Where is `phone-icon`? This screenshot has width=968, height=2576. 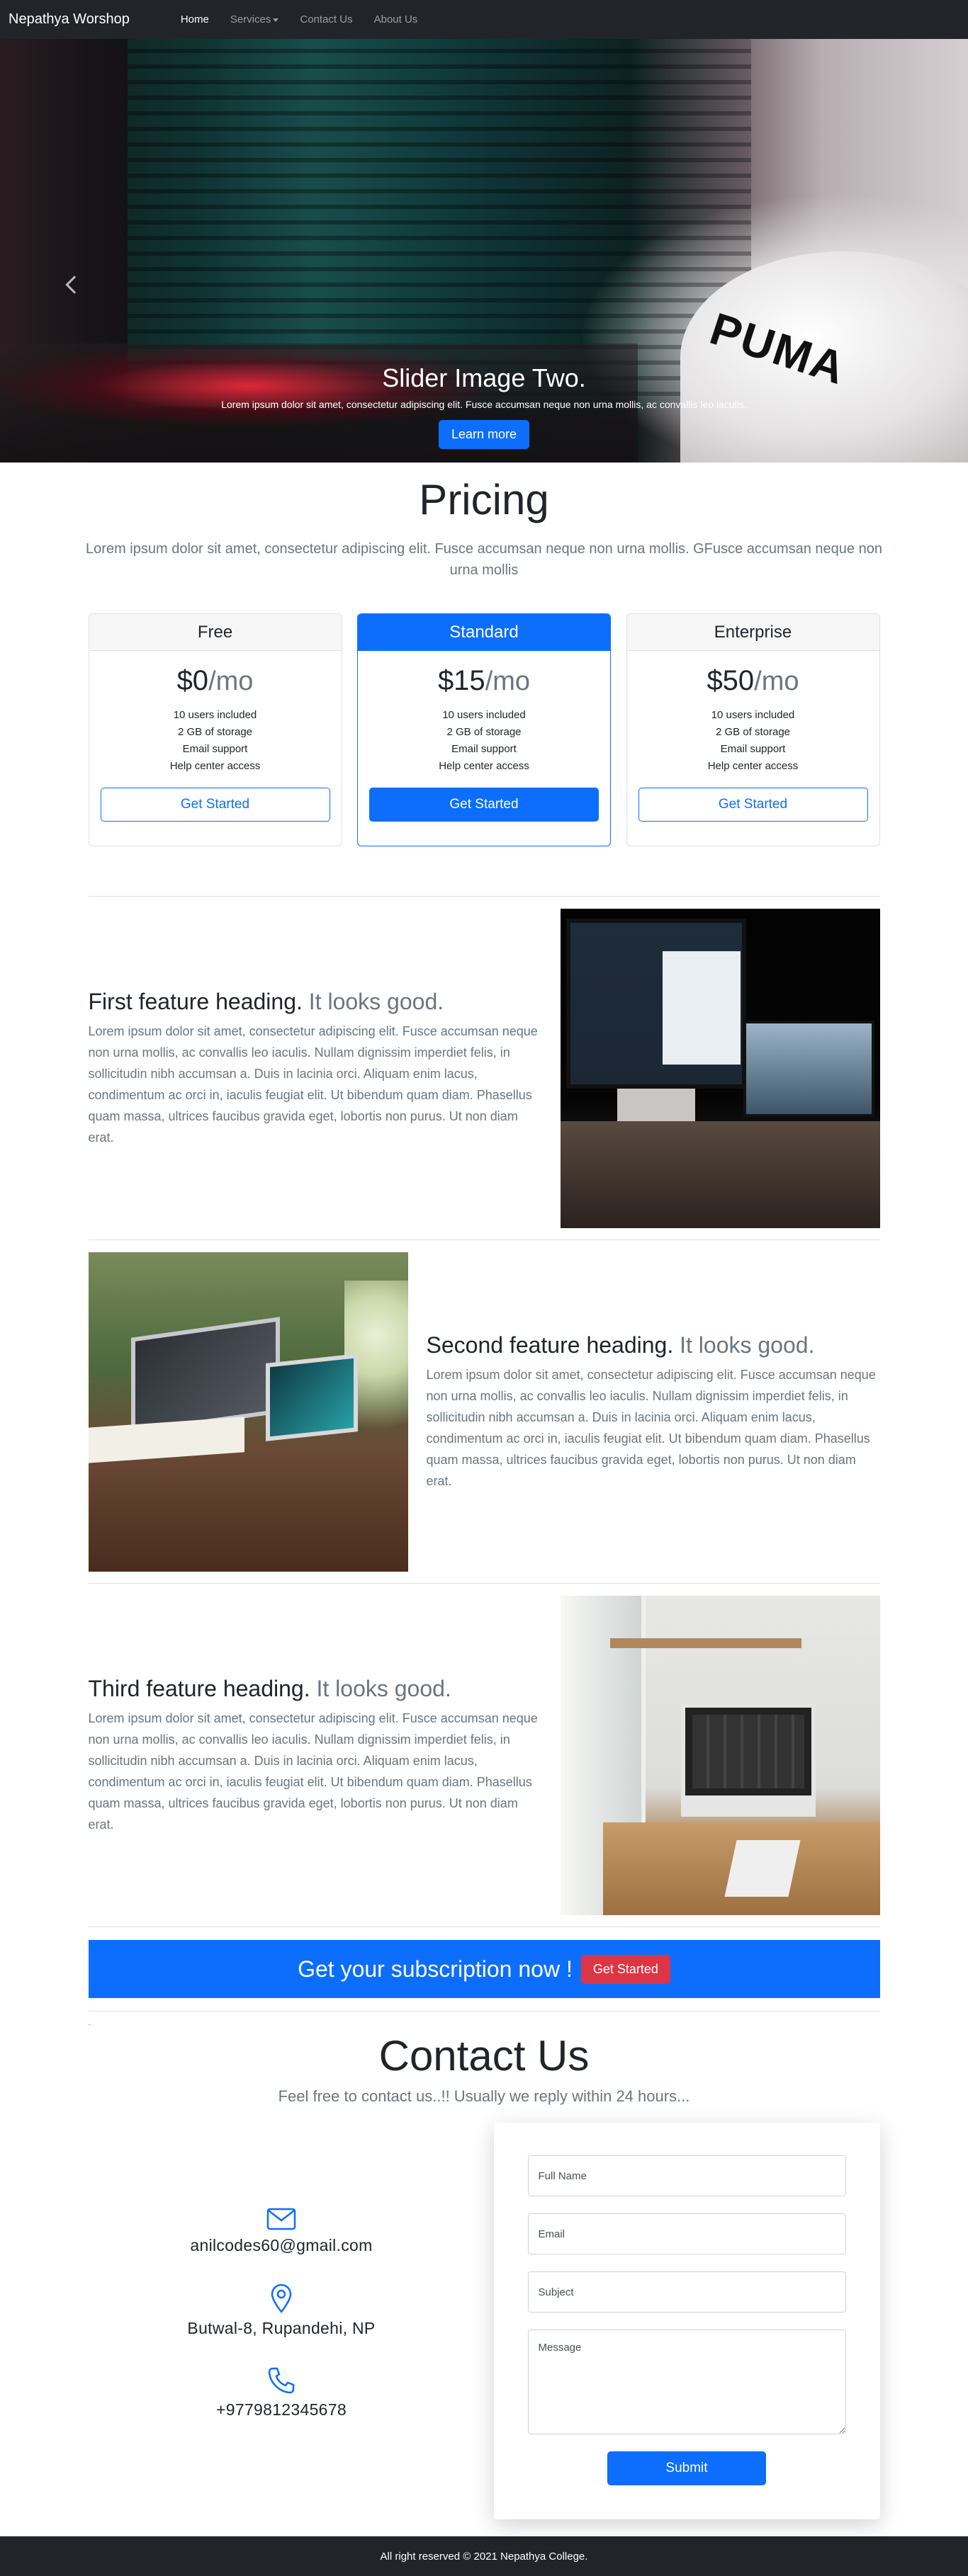
phone-icon is located at coordinates (281, 2380).